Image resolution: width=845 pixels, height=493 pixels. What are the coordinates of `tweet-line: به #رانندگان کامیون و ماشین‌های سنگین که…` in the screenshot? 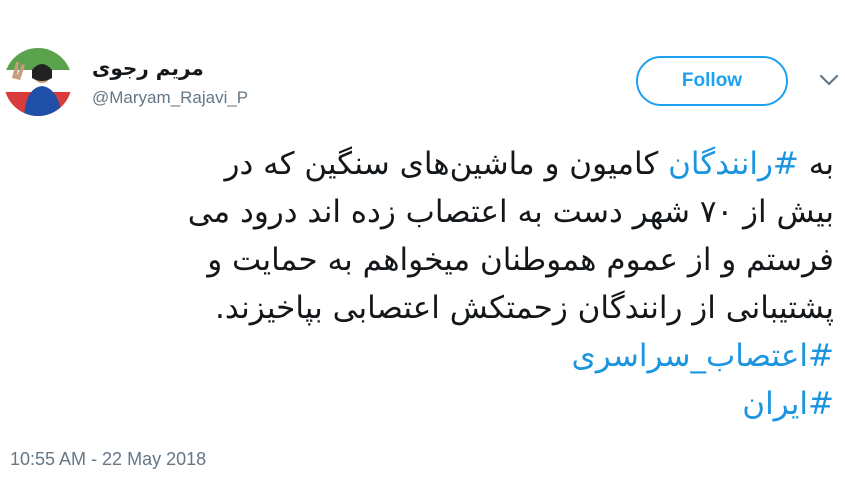 It's located at (421, 164).